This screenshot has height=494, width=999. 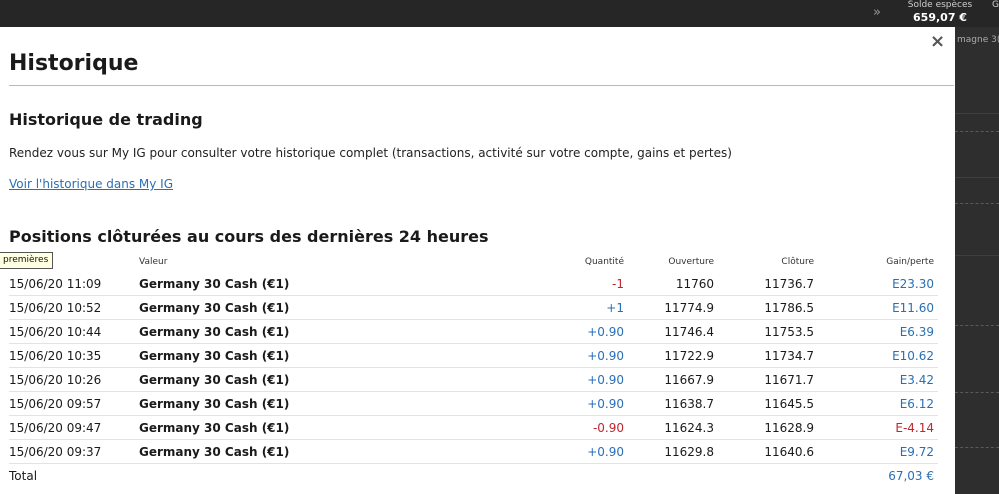 What do you see at coordinates (910, 262) in the screenshot?
I see `header-gain: Gain/perte` at bounding box center [910, 262].